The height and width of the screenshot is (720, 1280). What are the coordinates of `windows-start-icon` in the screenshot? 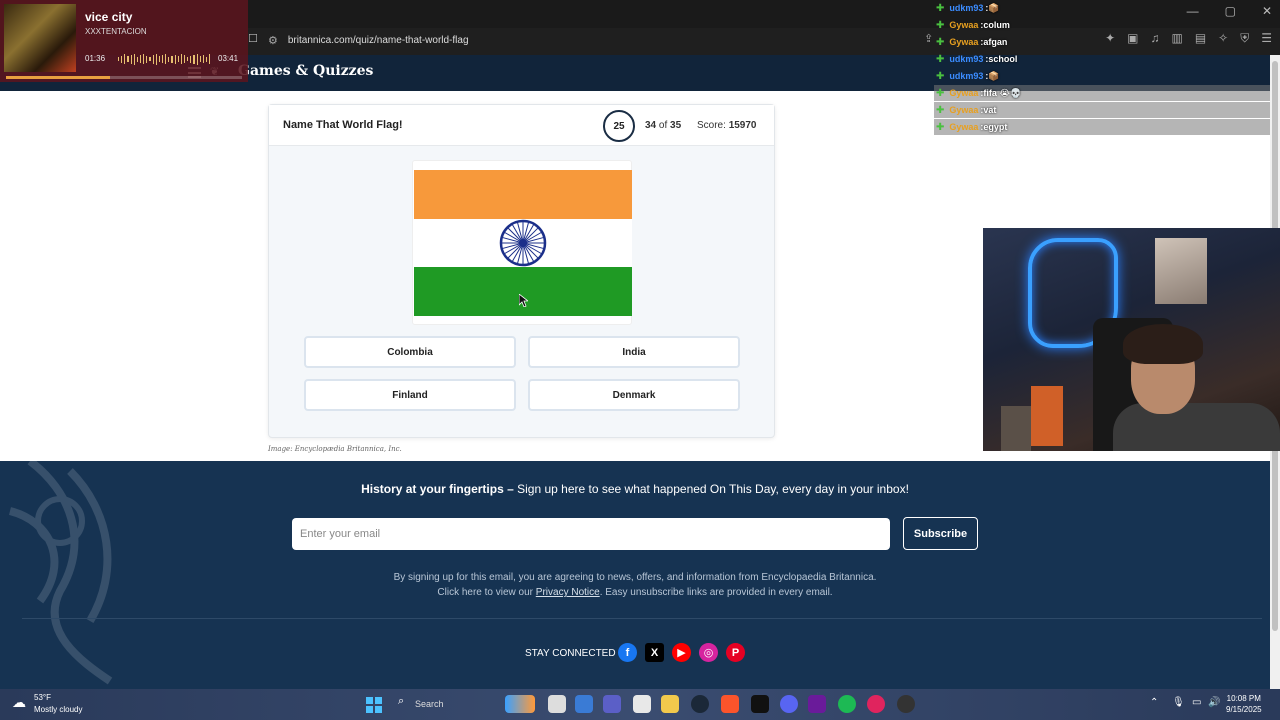 It's located at (374, 705).